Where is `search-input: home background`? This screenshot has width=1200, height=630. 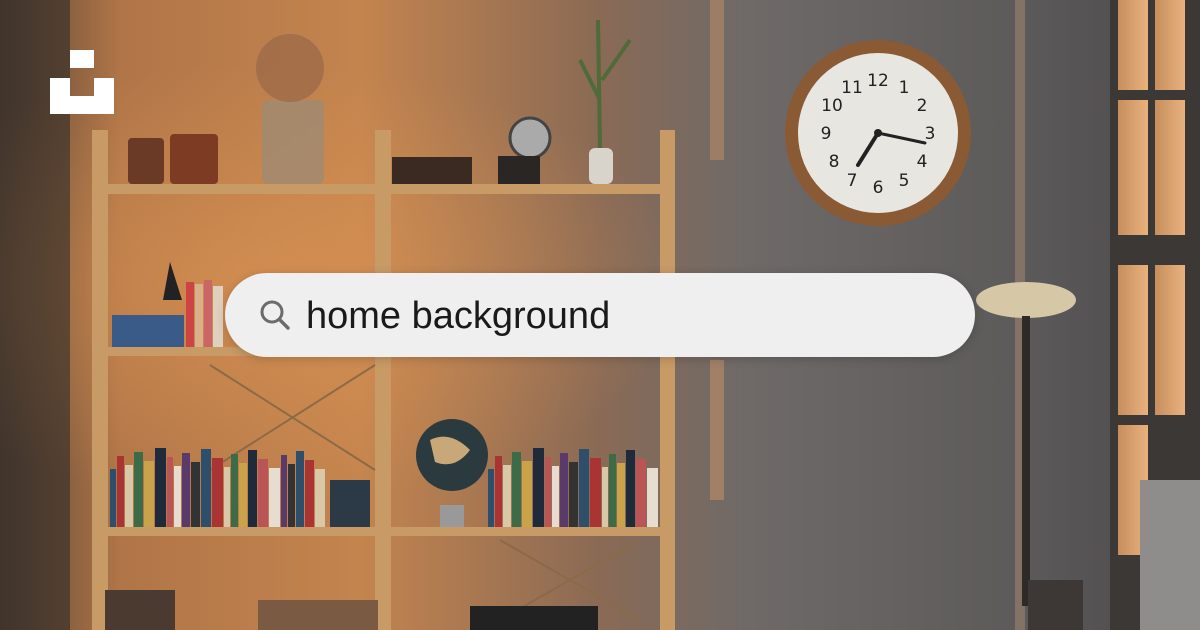
search-input: home background is located at coordinates (458, 316).